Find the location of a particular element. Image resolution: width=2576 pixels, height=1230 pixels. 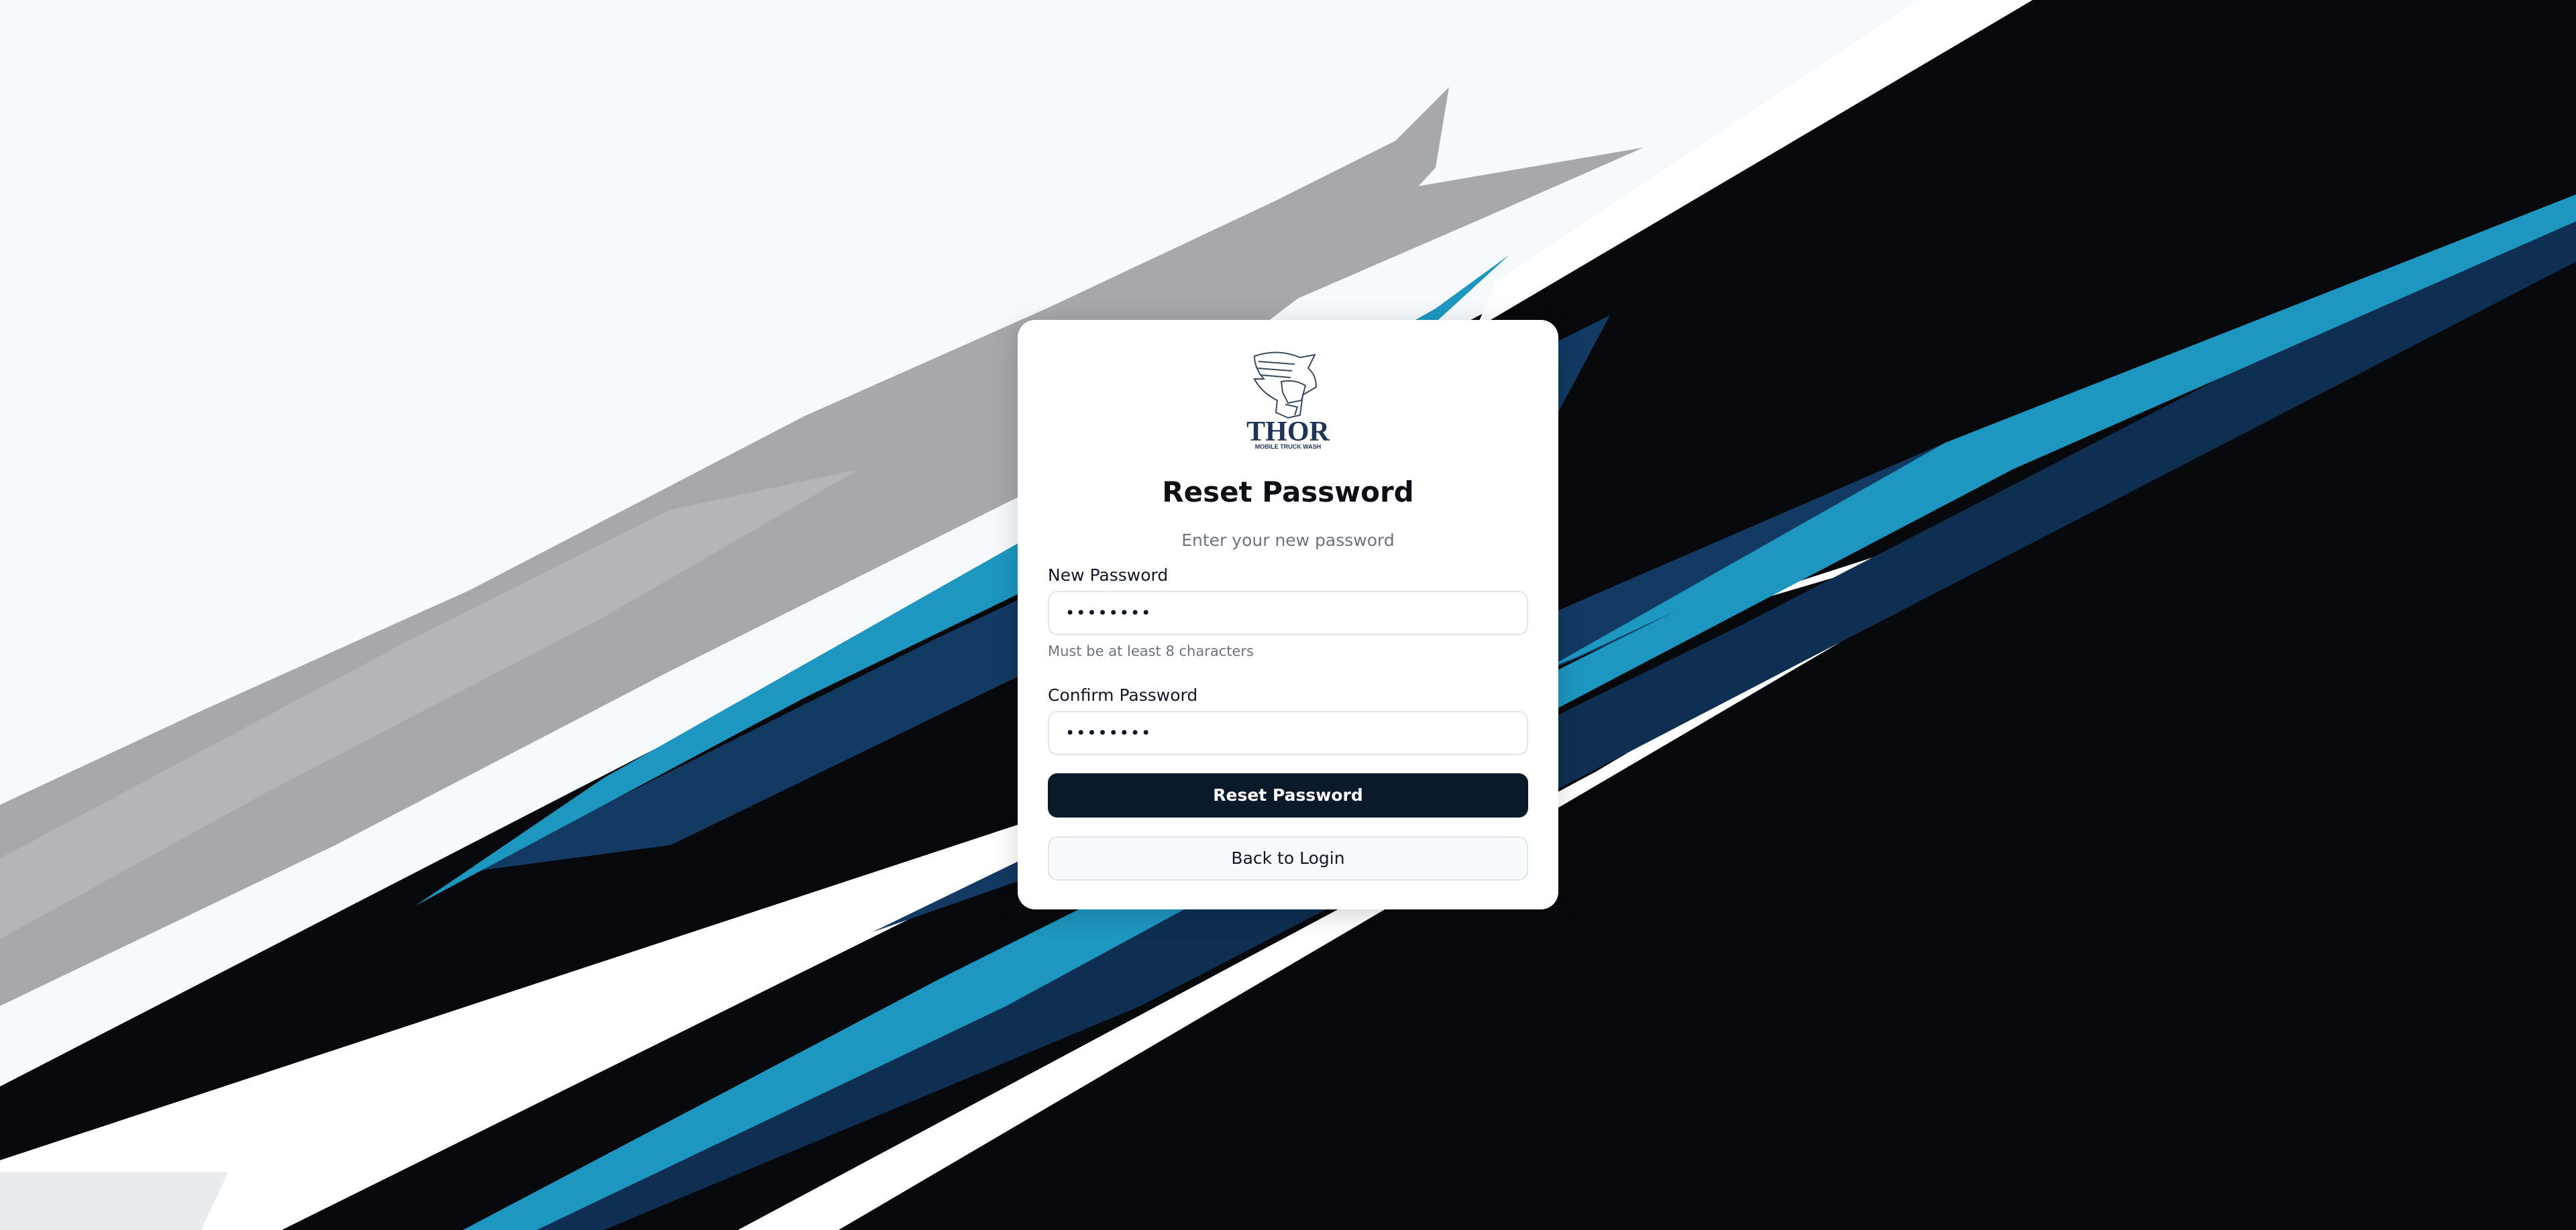

back-to-login-button: Back to Login is located at coordinates (1288, 858).